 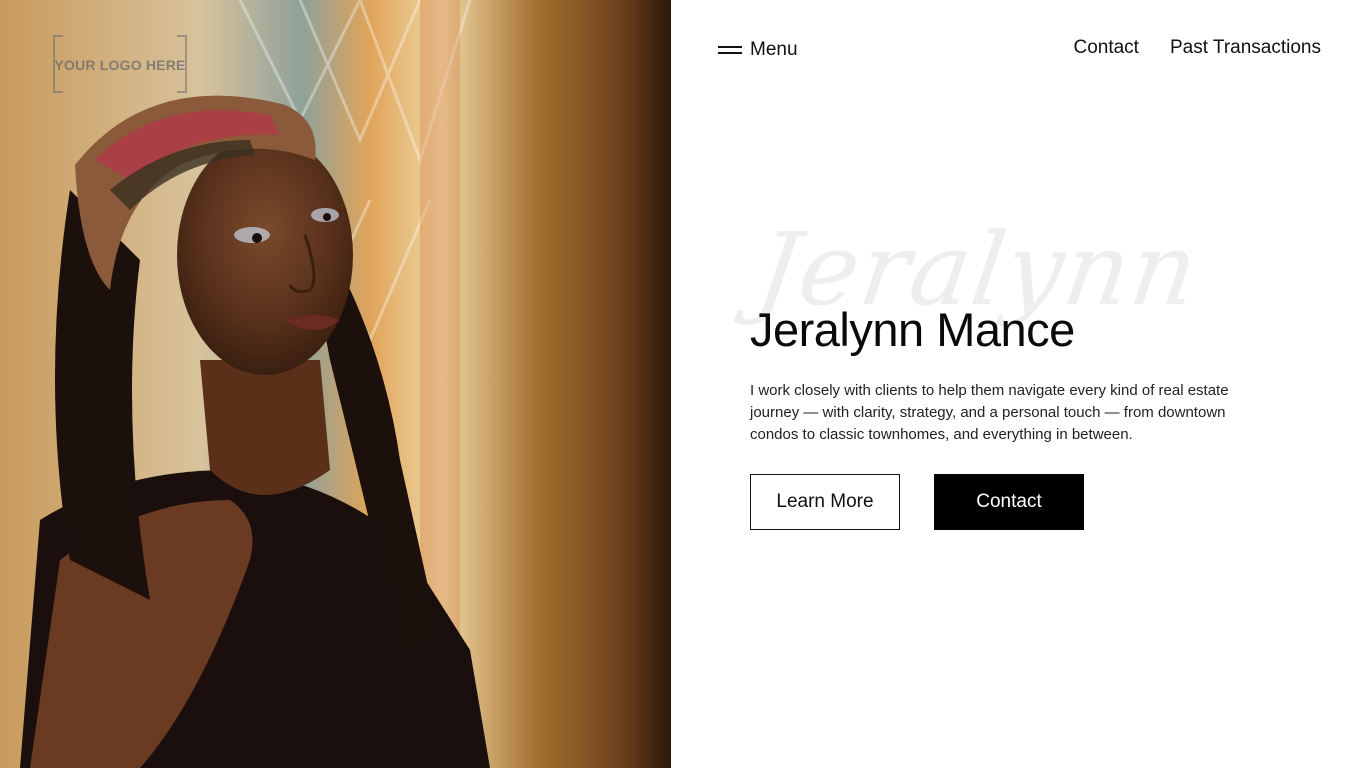 I want to click on menu-label: Menu, so click(x=774, y=49).